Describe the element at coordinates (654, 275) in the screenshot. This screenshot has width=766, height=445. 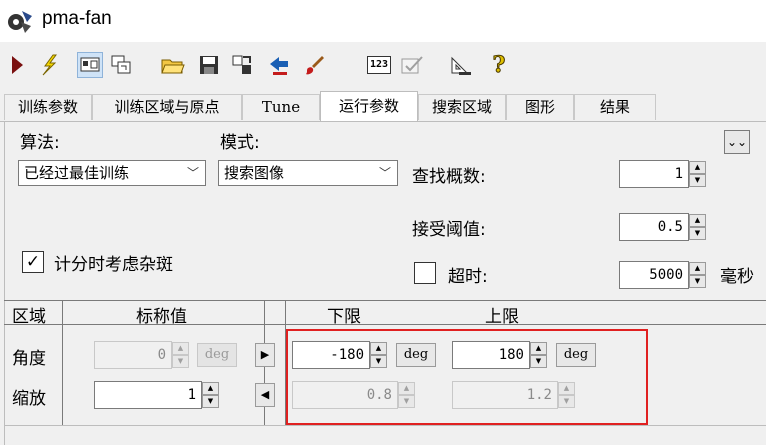
I see `timeout-field: 5000` at that location.